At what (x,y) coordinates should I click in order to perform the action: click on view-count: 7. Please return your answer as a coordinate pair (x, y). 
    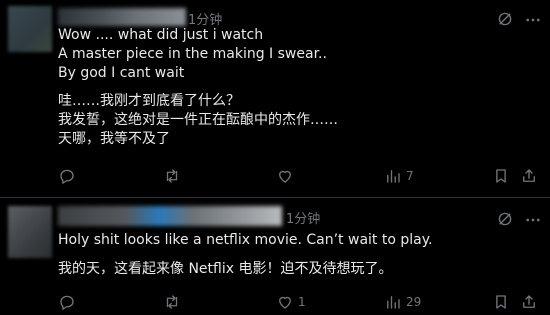
    Looking at the image, I should click on (410, 176).